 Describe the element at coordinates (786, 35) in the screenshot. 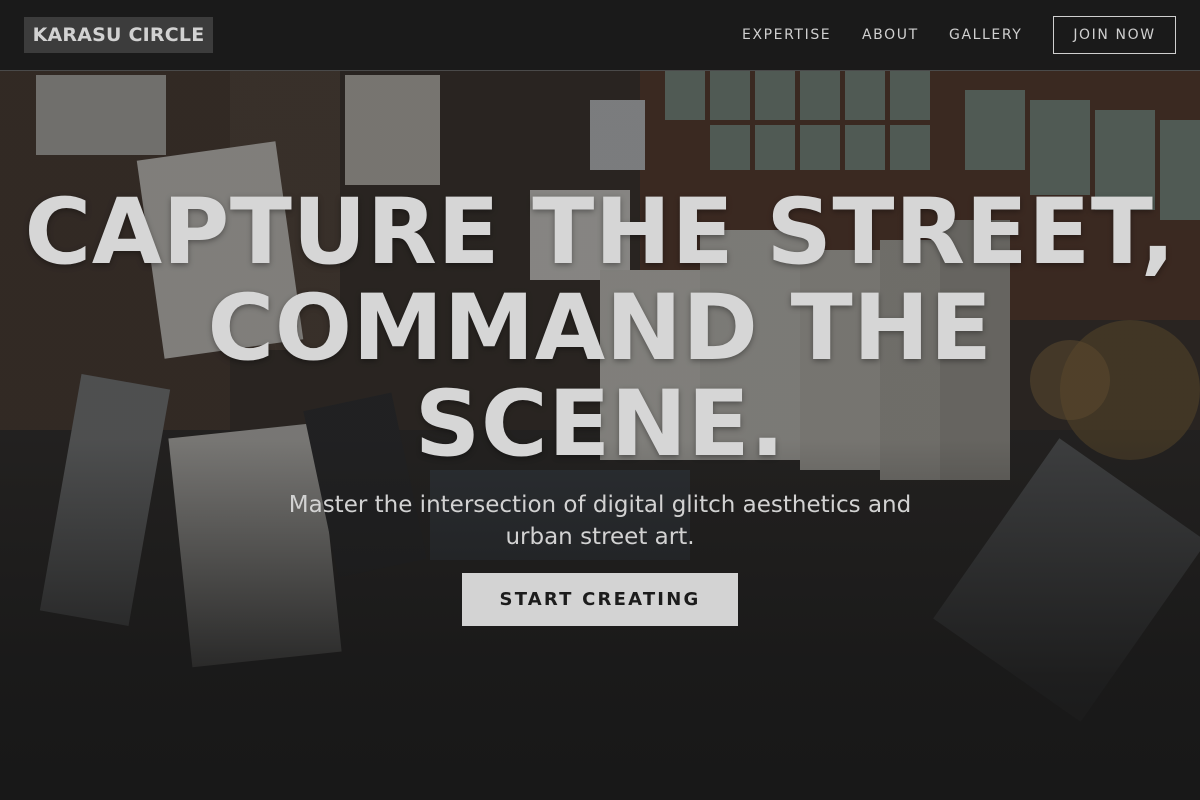

I see `nav-link-expertise: EXPERTISE` at that location.